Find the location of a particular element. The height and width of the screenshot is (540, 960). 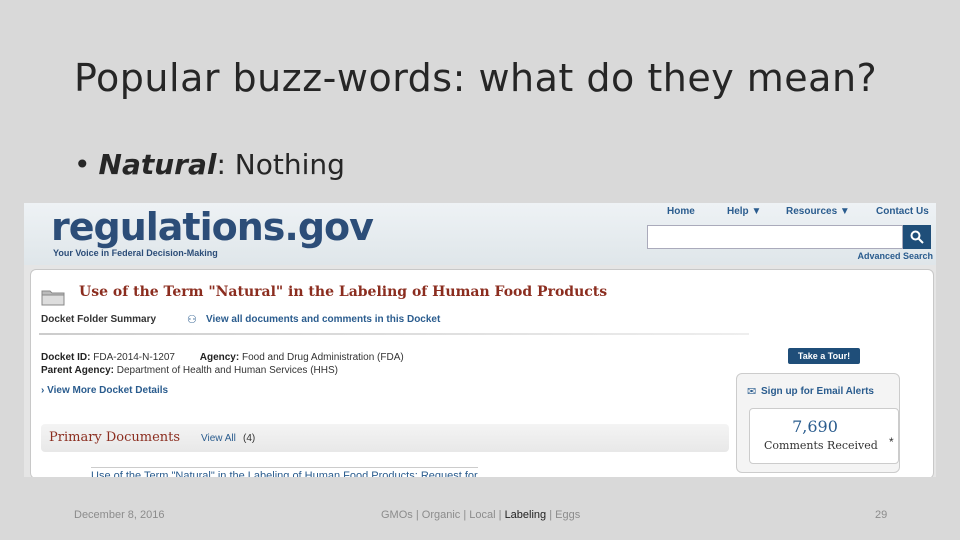

nav-contact: Contact Us is located at coordinates (902, 211).